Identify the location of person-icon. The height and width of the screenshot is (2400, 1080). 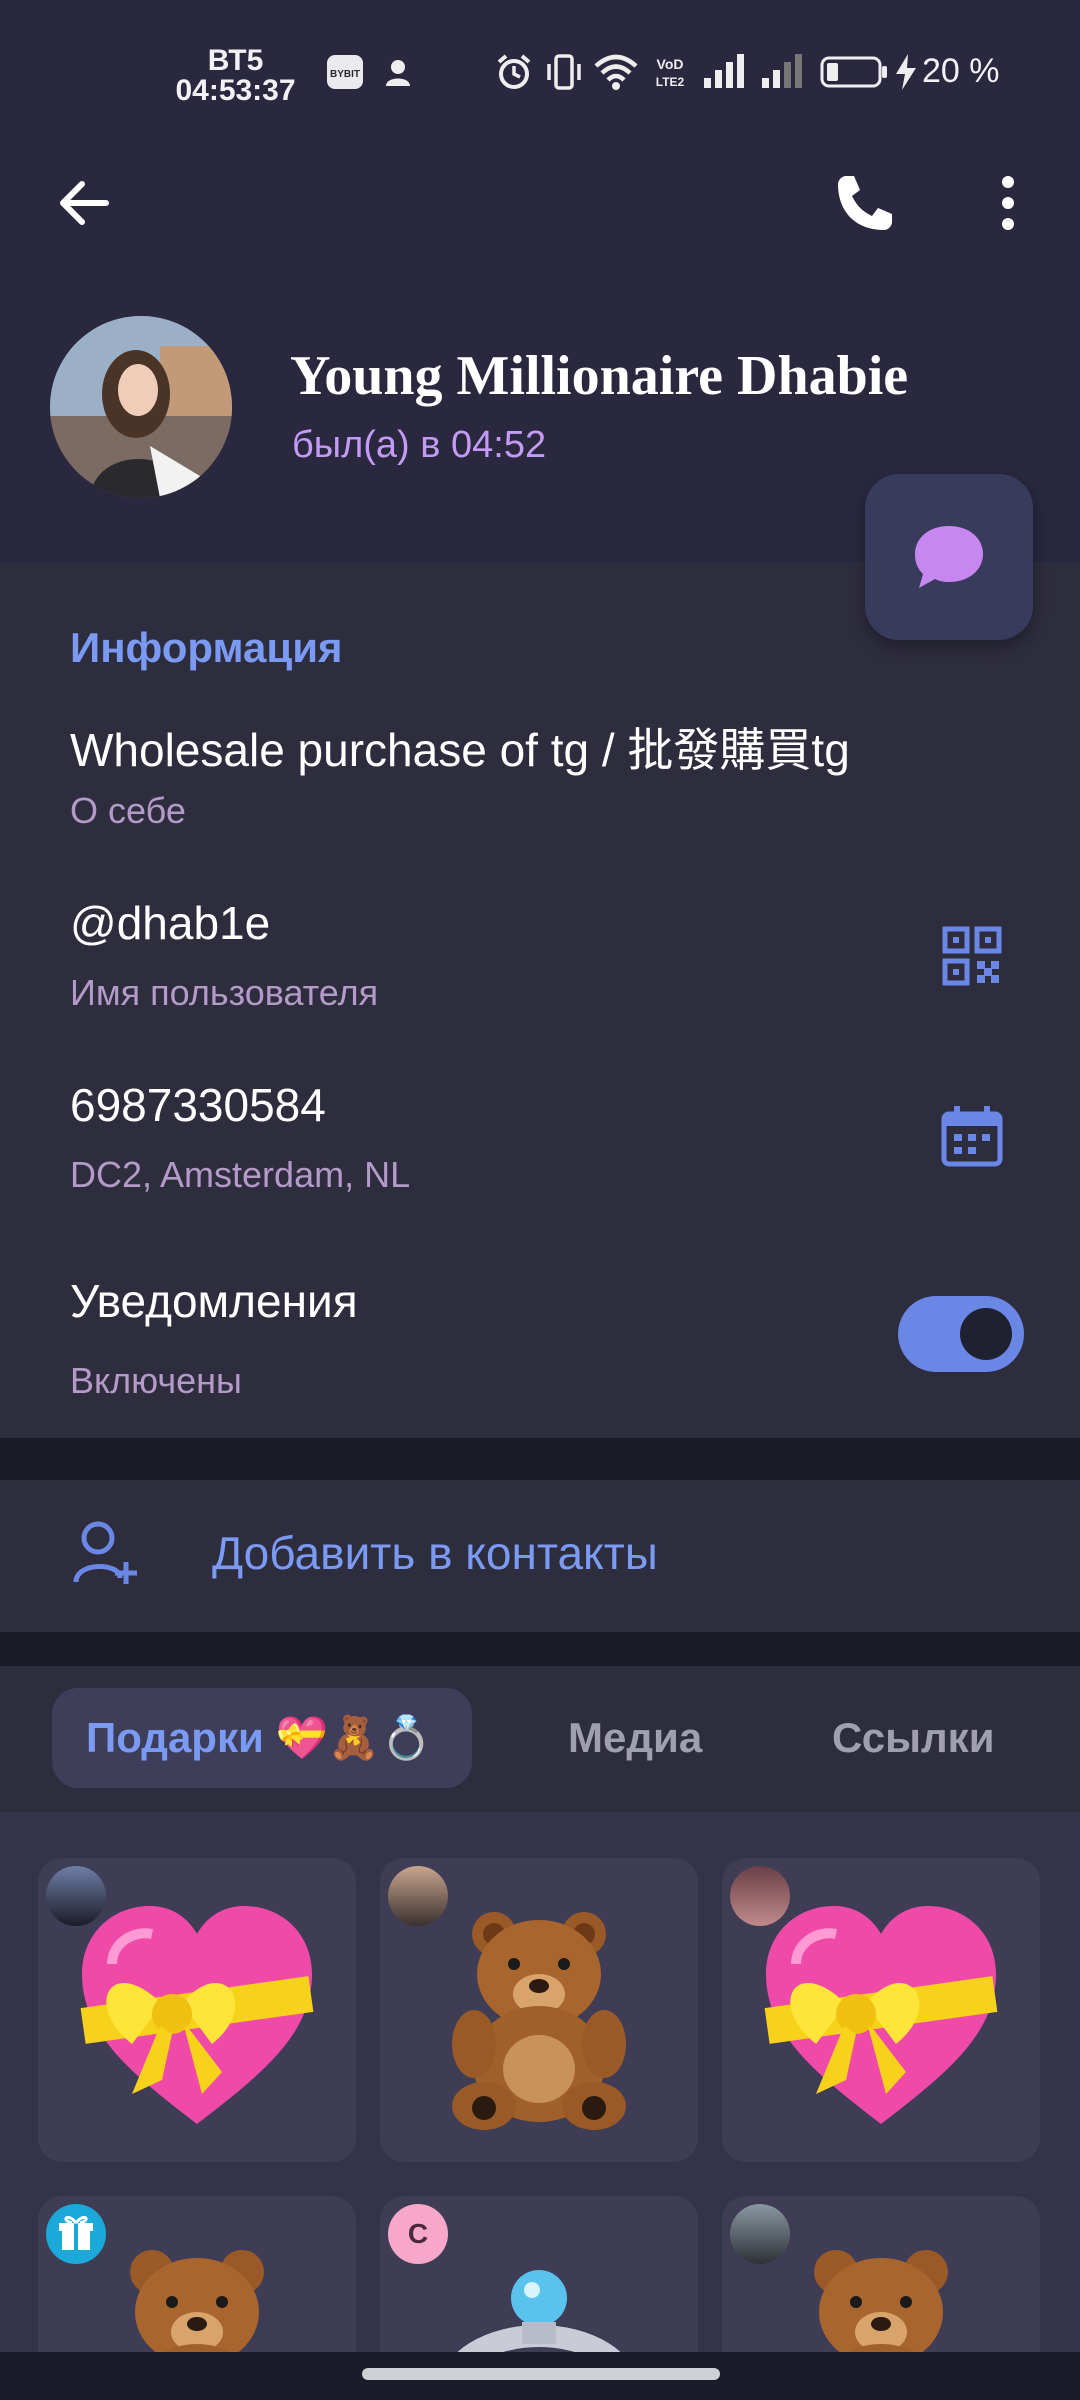
(398, 73).